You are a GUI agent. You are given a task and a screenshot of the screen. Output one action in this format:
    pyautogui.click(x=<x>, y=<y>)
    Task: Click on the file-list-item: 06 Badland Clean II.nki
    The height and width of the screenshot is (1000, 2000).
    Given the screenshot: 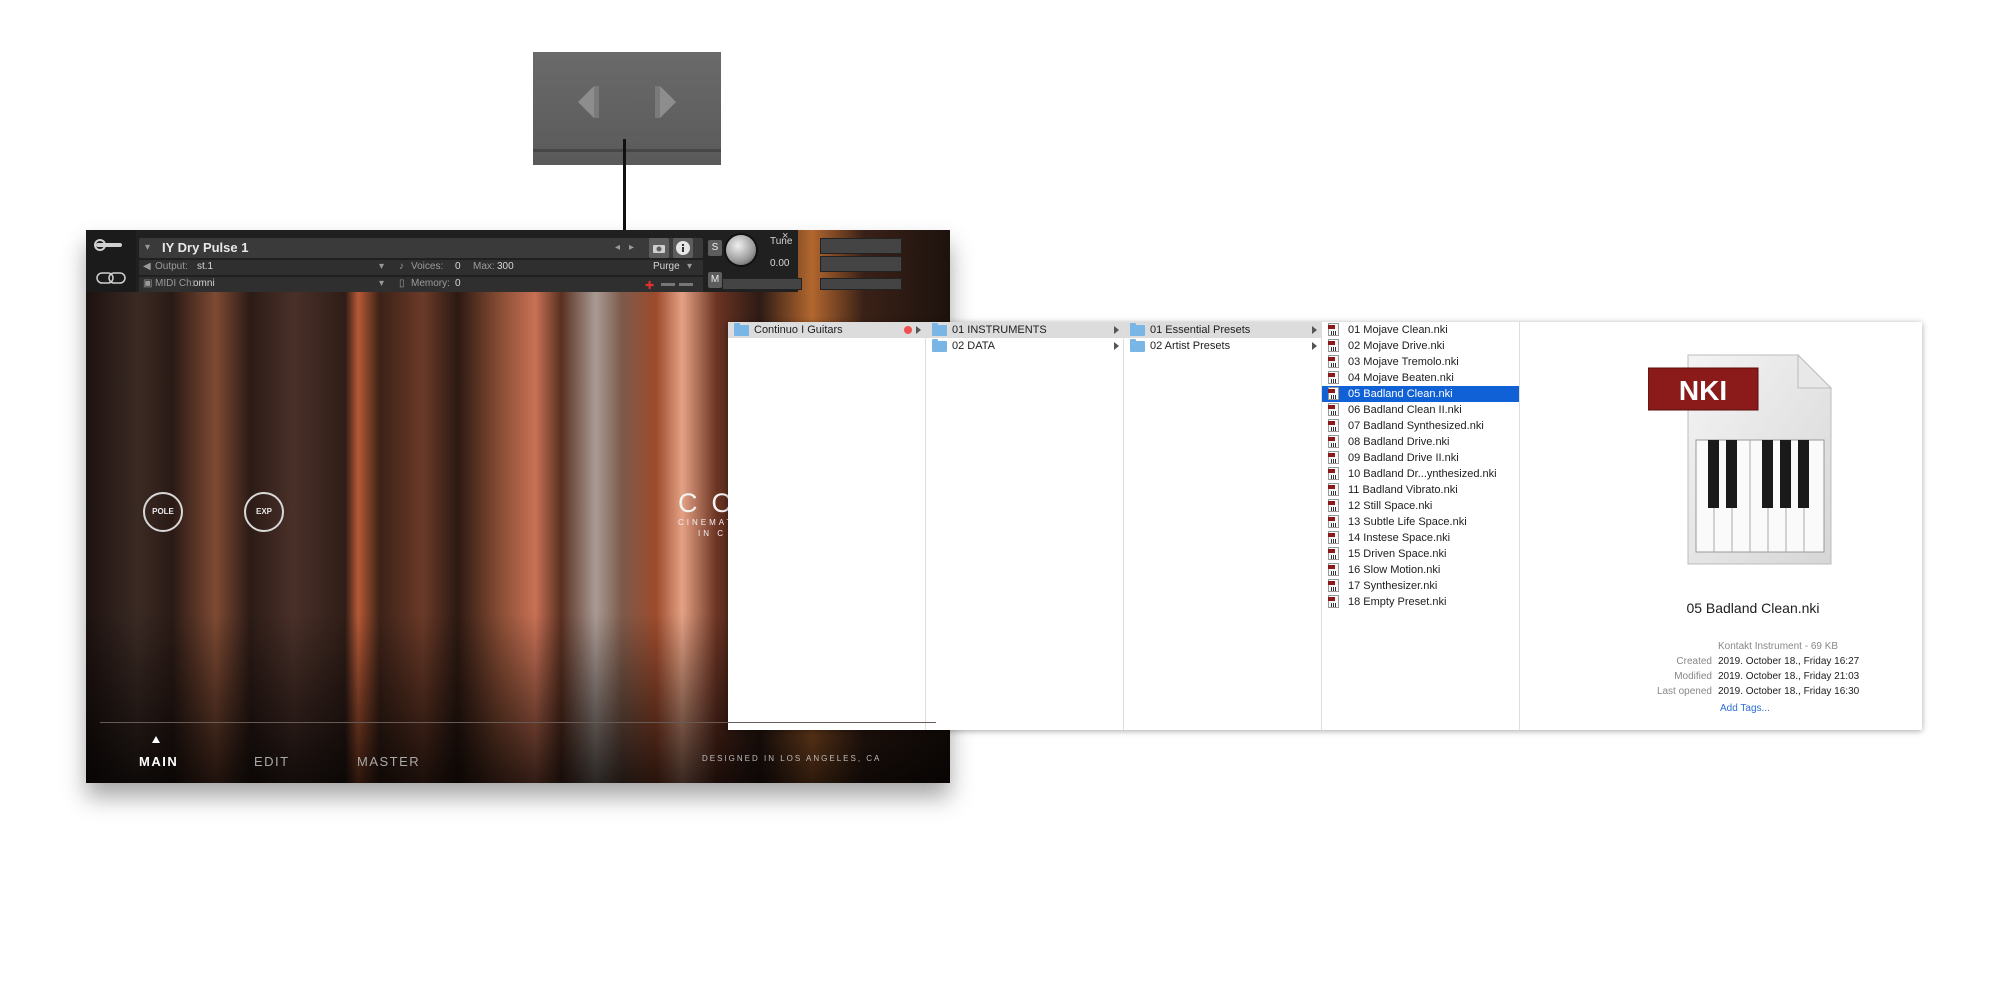 What is the action you would take?
    pyautogui.click(x=1420, y=410)
    